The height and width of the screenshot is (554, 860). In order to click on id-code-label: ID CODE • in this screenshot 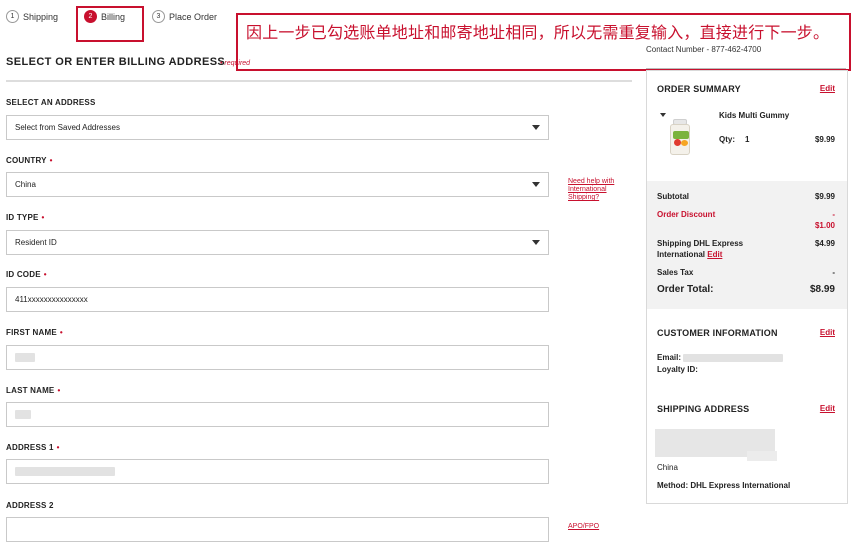, I will do `click(26, 274)`.